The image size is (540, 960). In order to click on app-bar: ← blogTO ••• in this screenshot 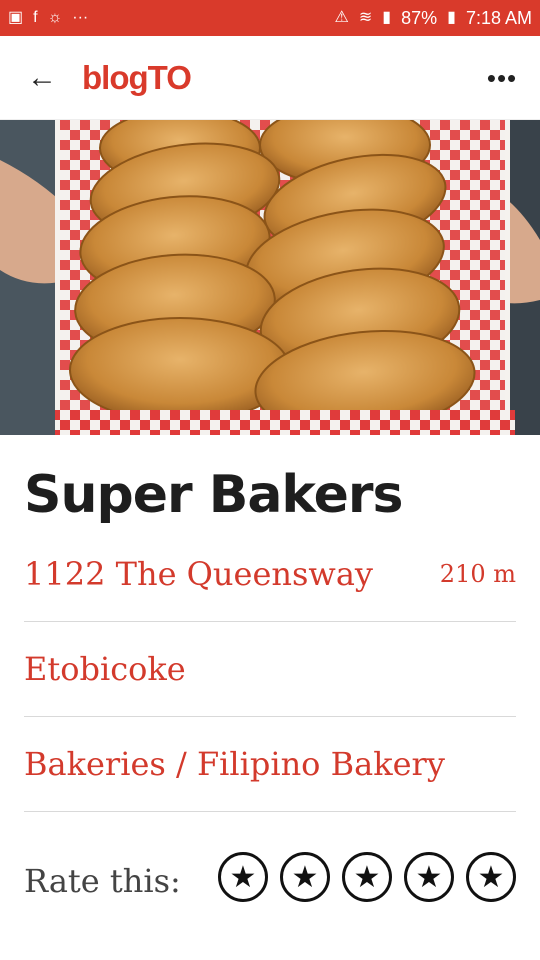, I will do `click(270, 78)`.